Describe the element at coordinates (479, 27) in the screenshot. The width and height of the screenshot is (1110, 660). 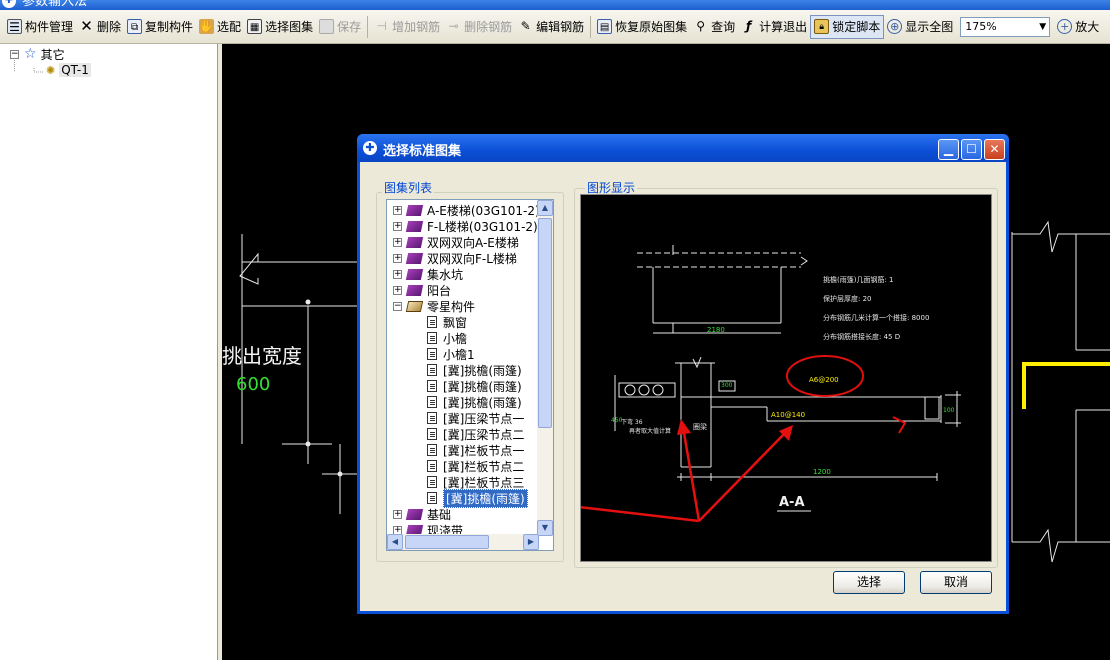
I see `remove-rebar-button: ⊸ 删除钢筋` at that location.